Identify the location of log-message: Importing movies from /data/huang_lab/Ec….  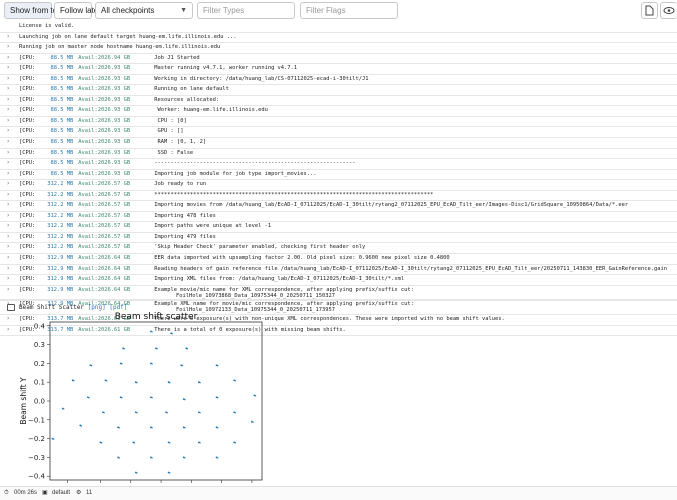
(391, 205).